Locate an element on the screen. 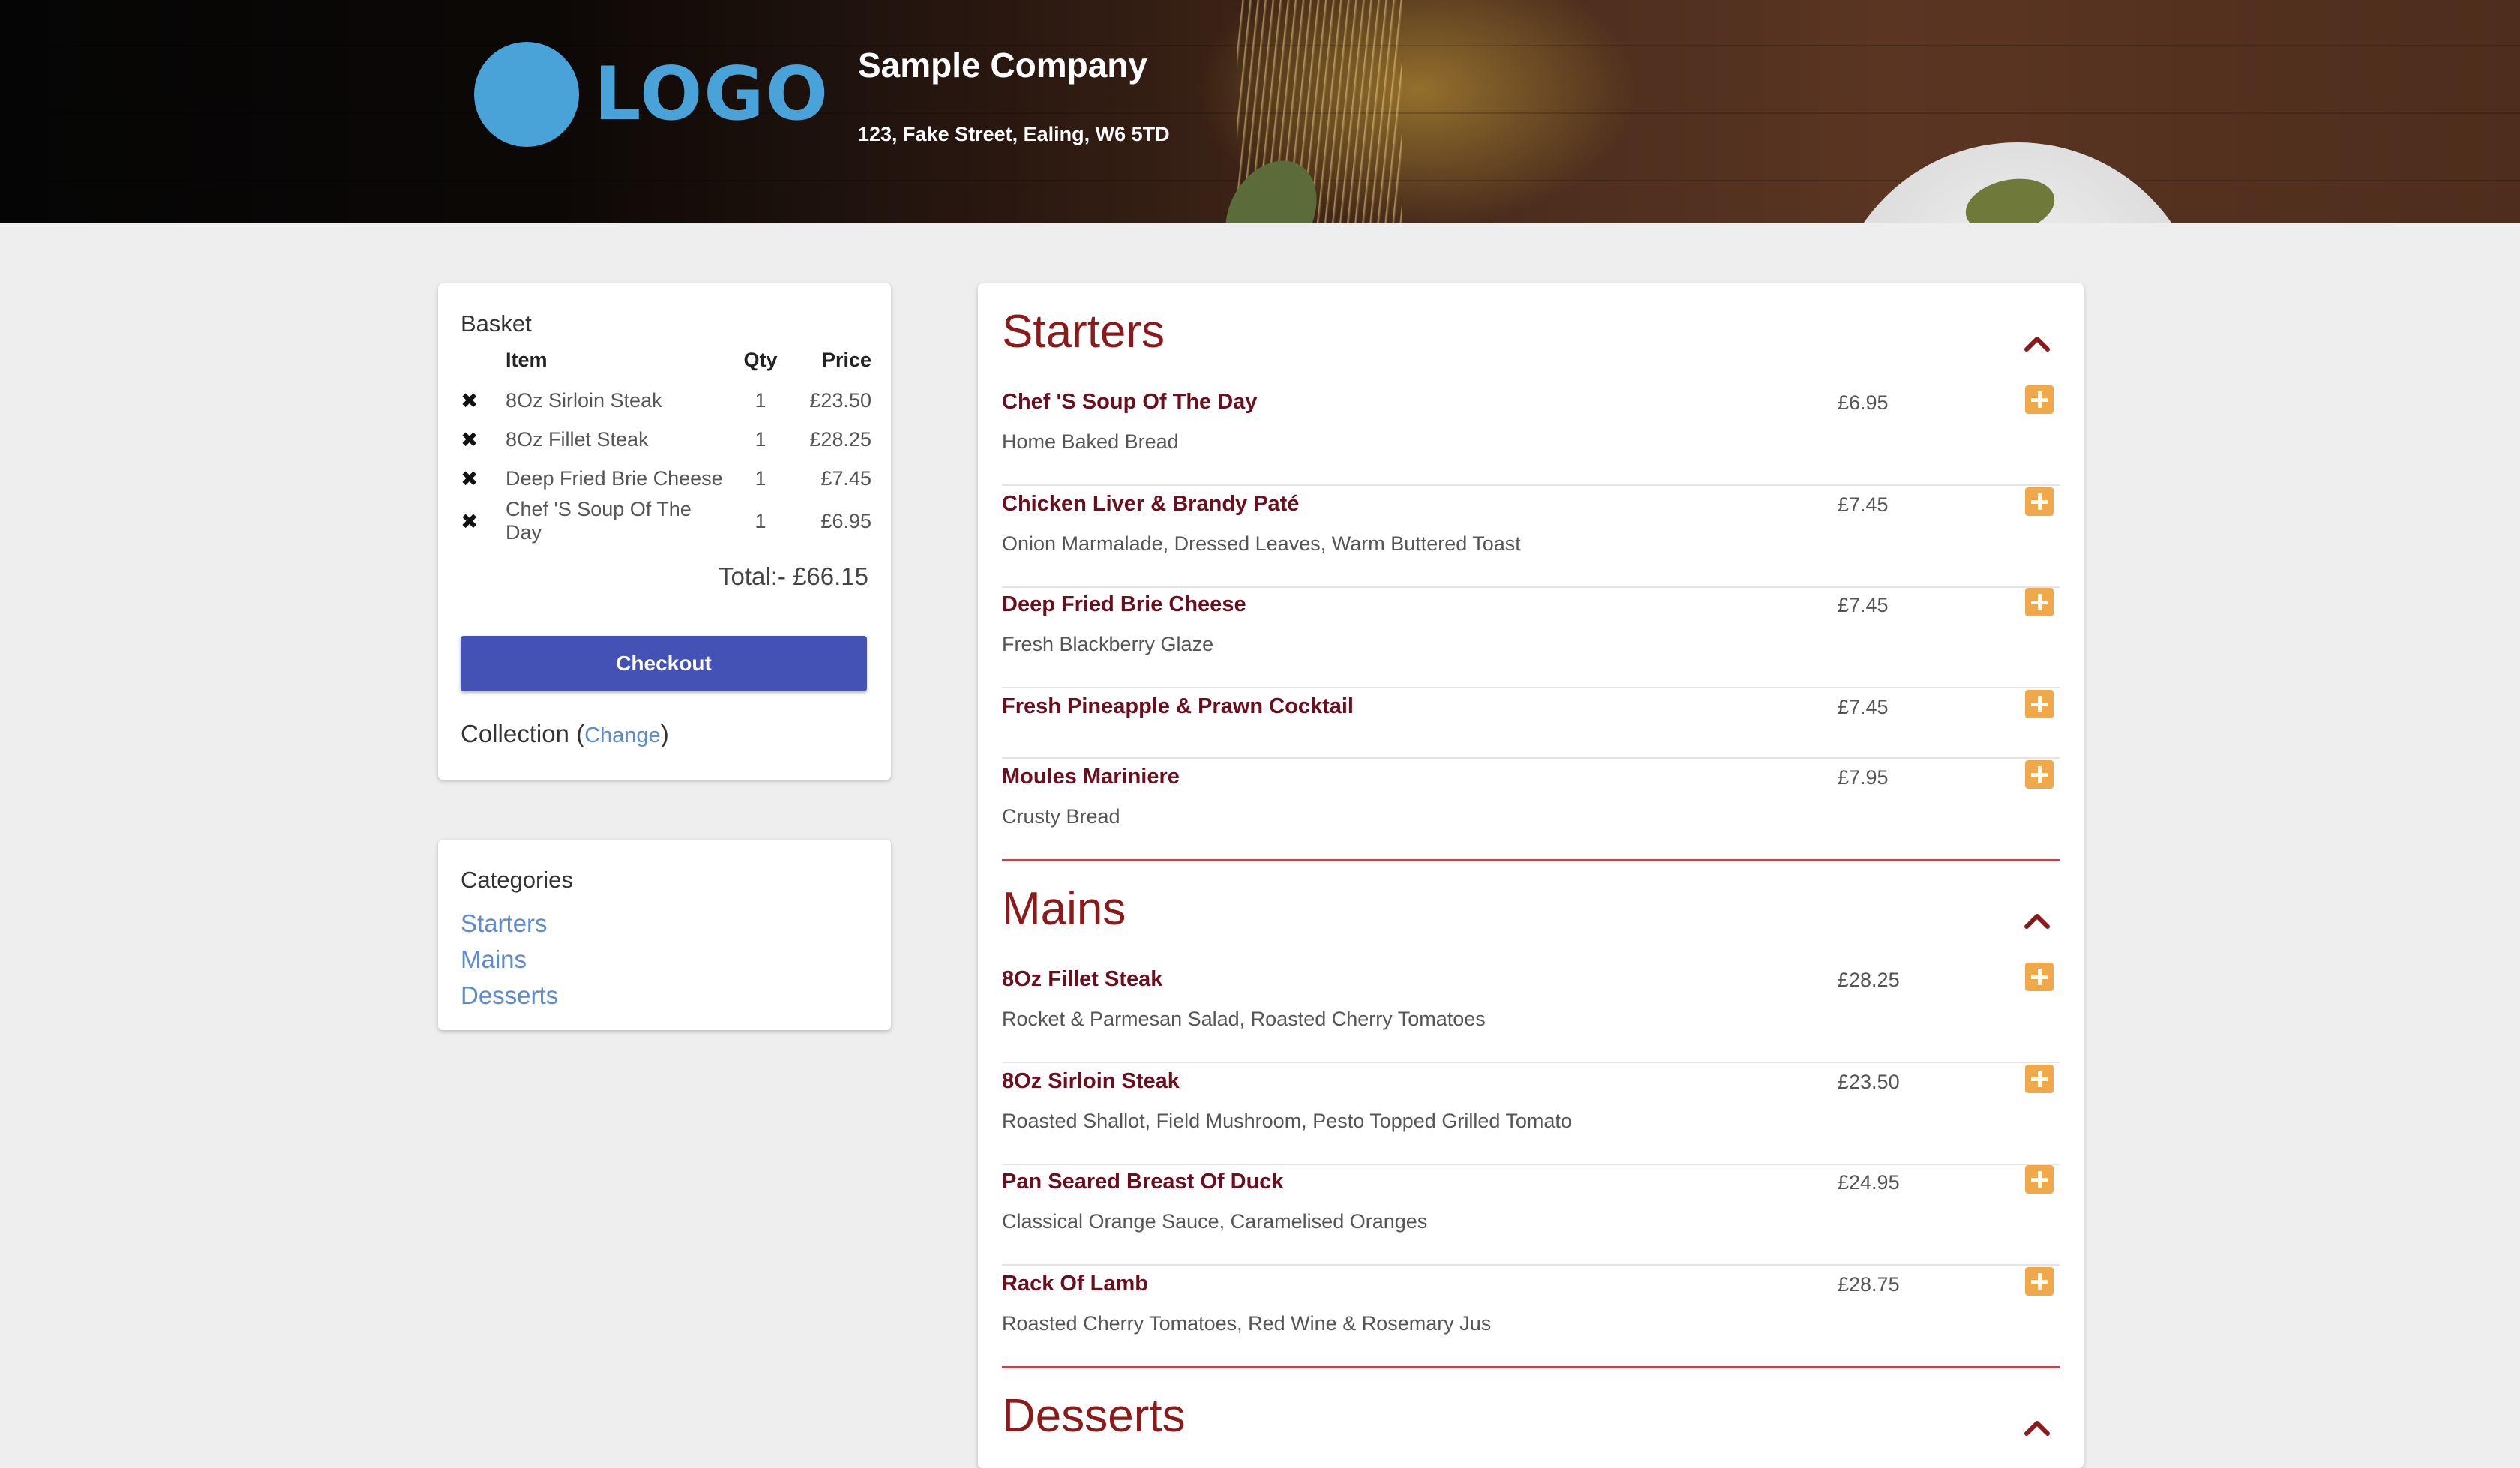  change-collection-link: Change is located at coordinates (622, 735).